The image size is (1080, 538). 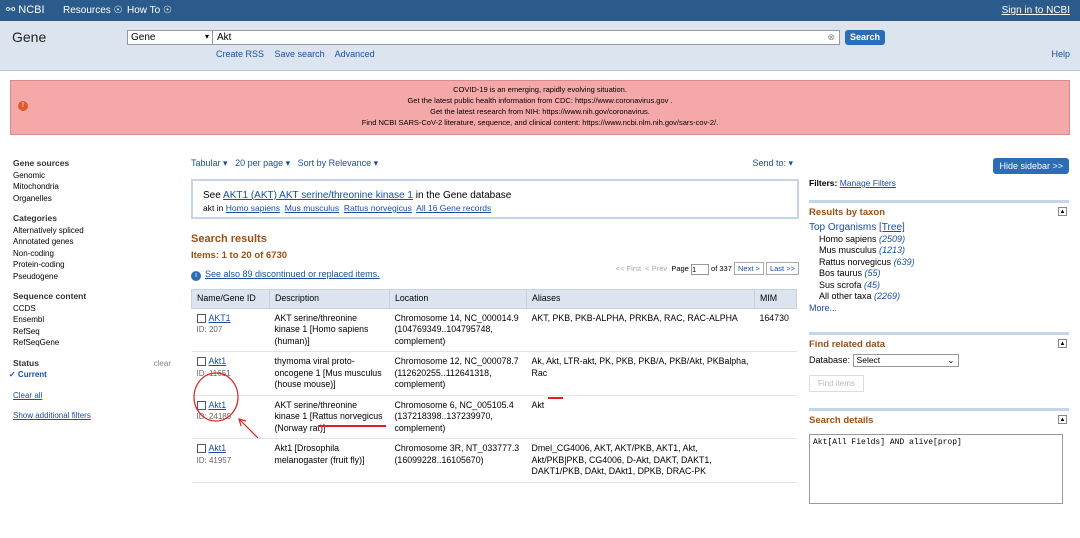 I want to click on org-link: Mus musculus, so click(x=312, y=208).